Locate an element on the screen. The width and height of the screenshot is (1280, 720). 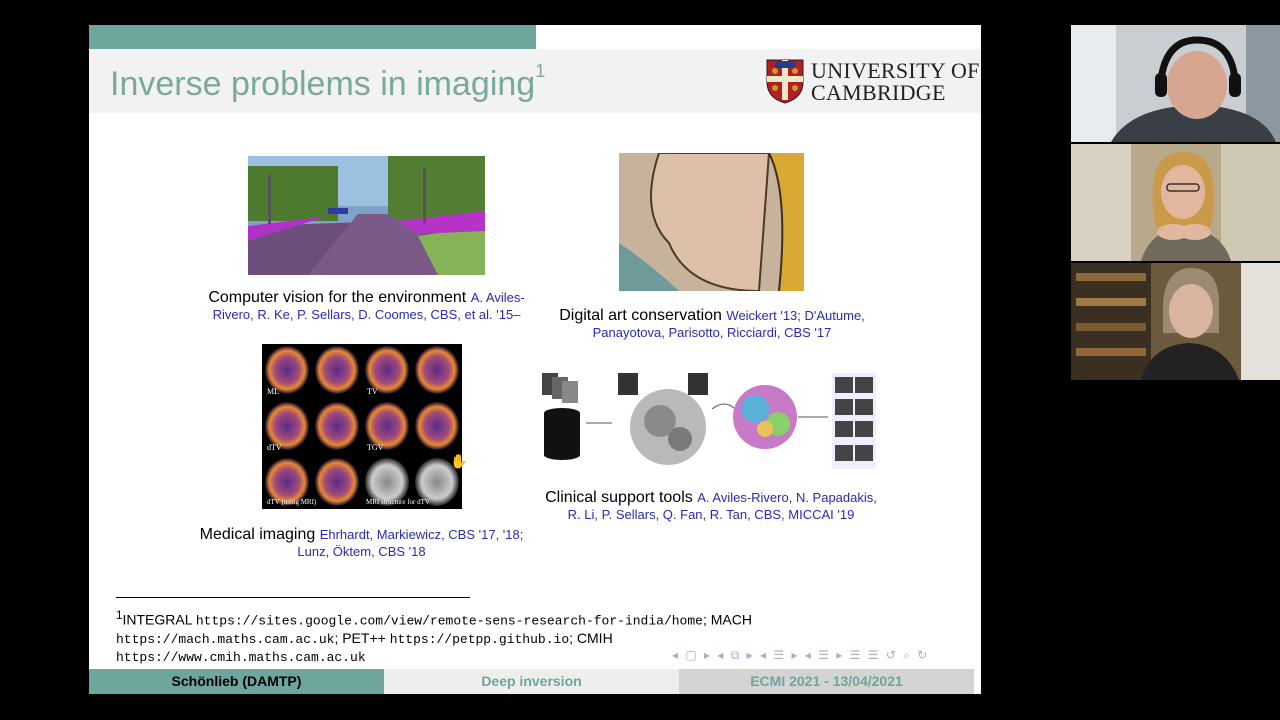
participant-2-avatar is located at coordinates (1175, 202).